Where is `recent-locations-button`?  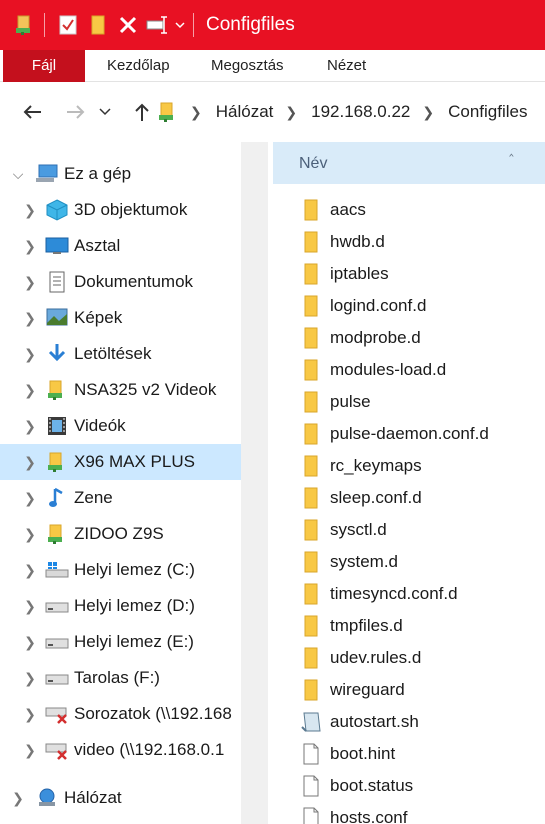 recent-locations-button is located at coordinates (105, 112).